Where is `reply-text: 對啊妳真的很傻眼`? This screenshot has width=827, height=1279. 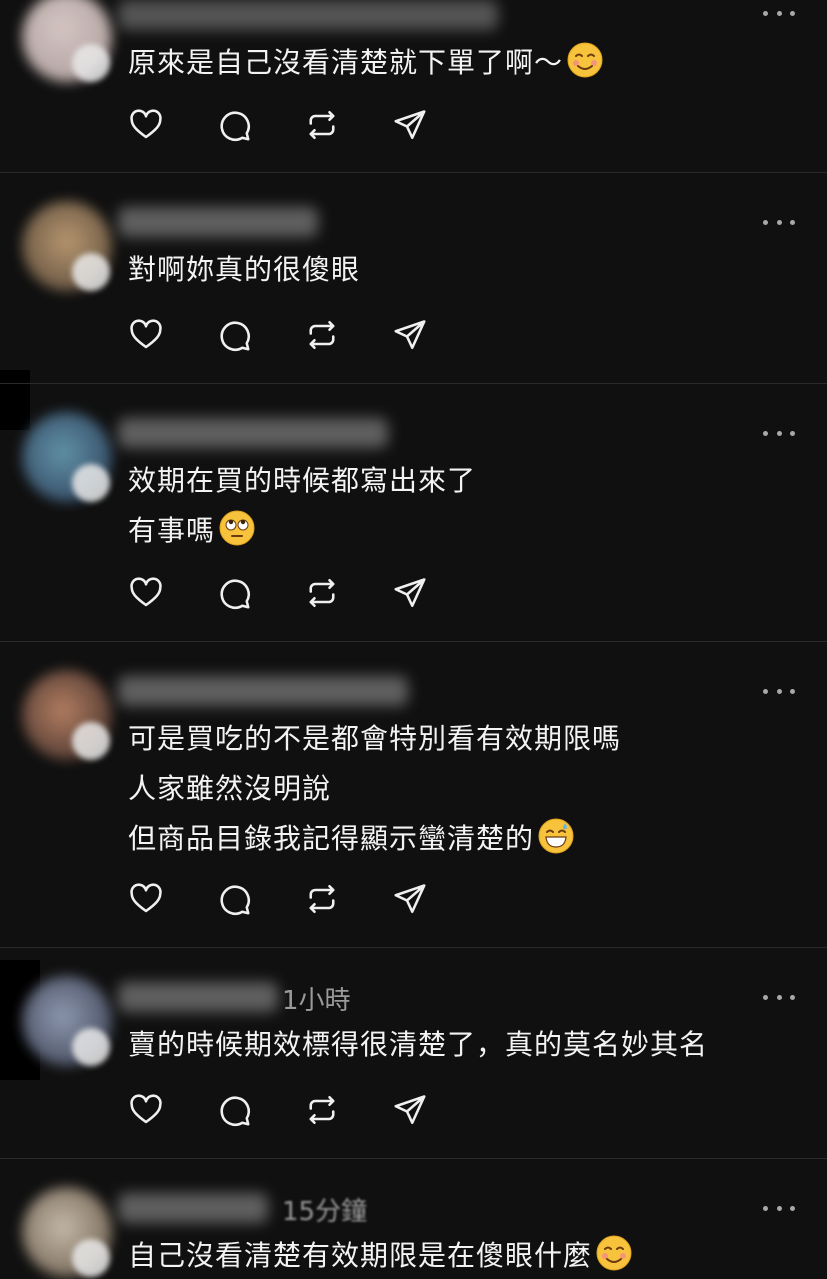 reply-text: 對啊妳真的很傻眼 is located at coordinates (244, 269).